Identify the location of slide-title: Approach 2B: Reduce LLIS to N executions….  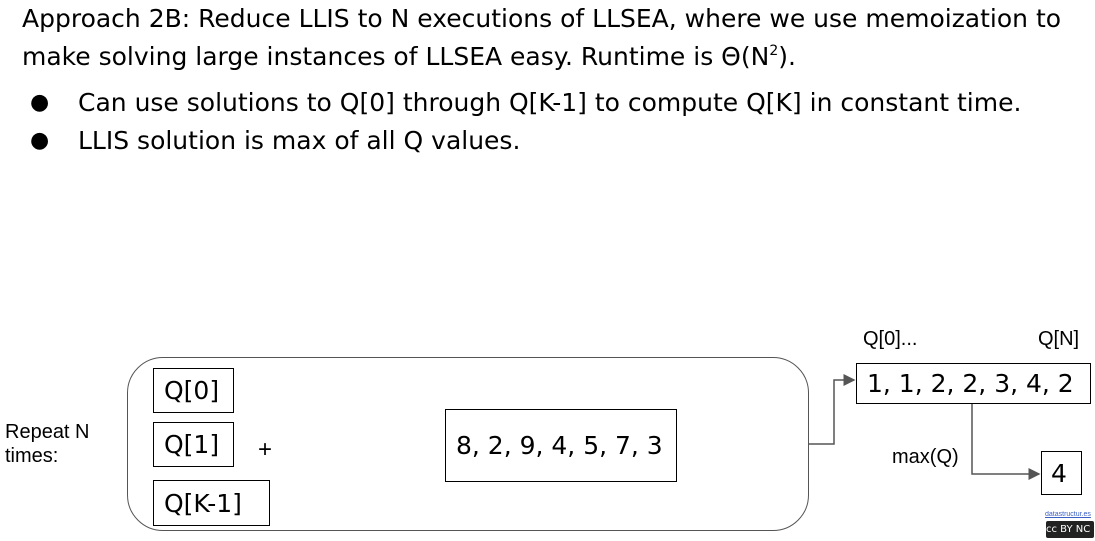
(554, 38).